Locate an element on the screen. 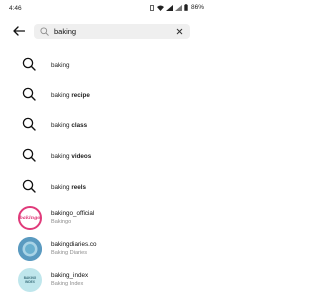  suggestion-suffix: recipe is located at coordinates (80, 95).